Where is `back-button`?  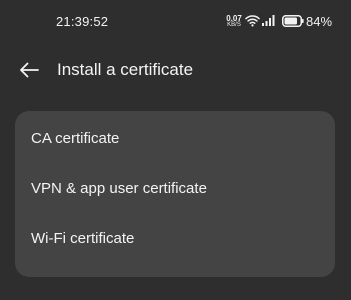 back-button is located at coordinates (29, 70).